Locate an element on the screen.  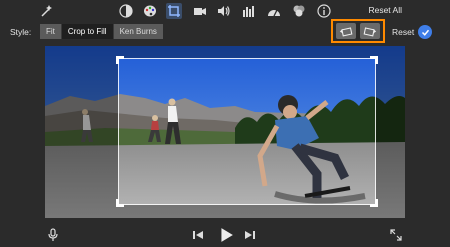
checkmark-icon is located at coordinates (425, 32).